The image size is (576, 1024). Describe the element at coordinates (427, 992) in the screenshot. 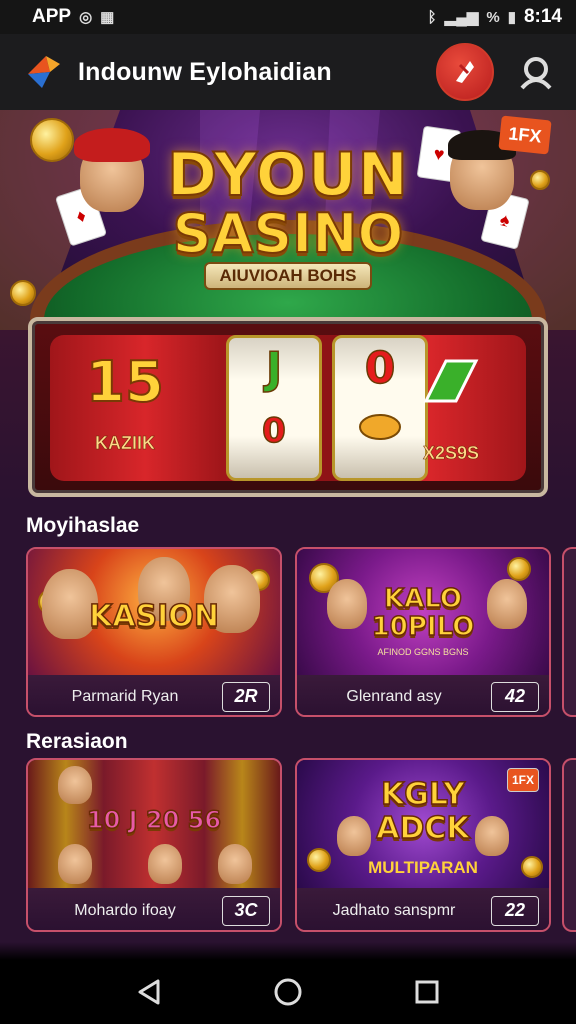

I see `recents-square-icon` at that location.